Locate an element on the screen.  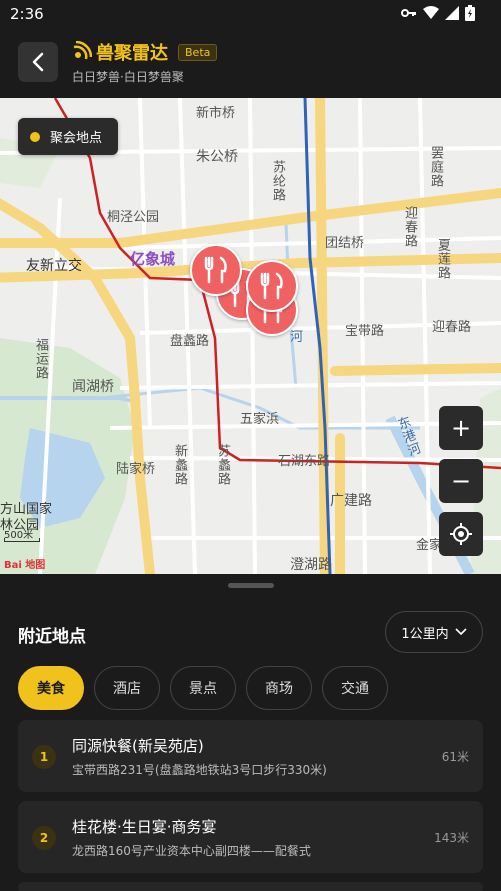
map-label: 河 is located at coordinates (297, 337).